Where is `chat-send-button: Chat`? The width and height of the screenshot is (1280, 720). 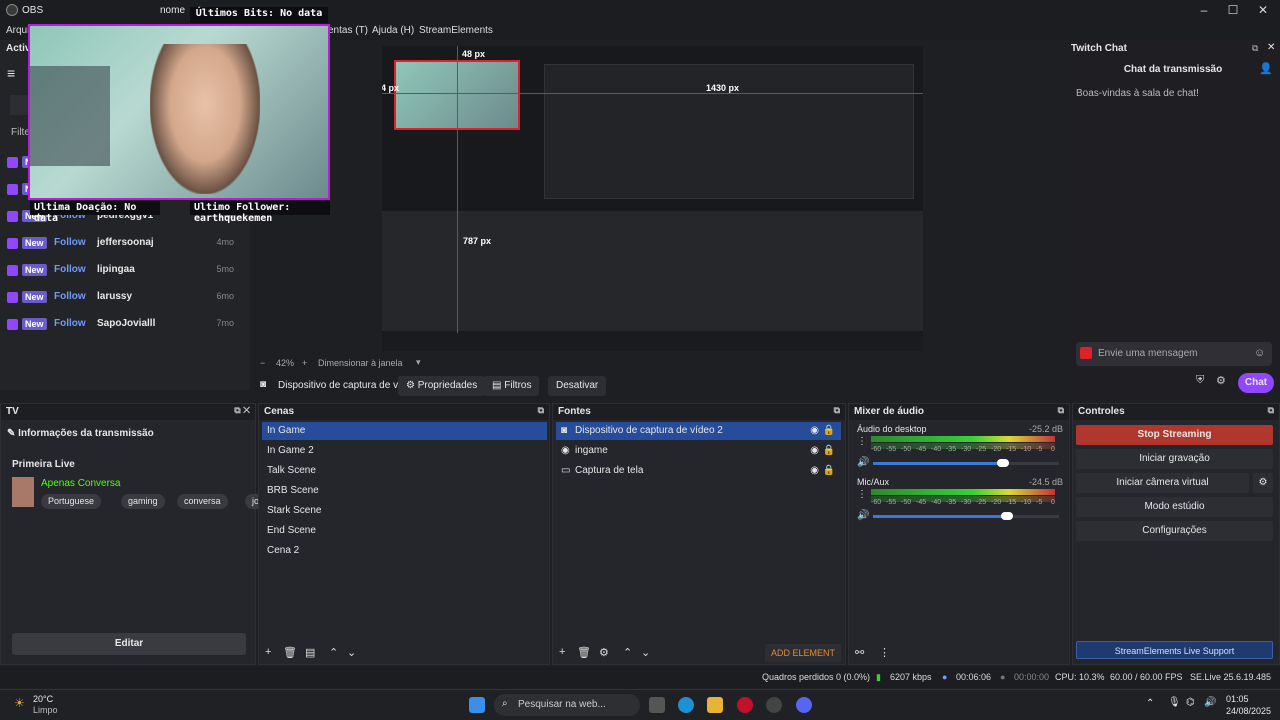 chat-send-button: Chat is located at coordinates (1256, 383).